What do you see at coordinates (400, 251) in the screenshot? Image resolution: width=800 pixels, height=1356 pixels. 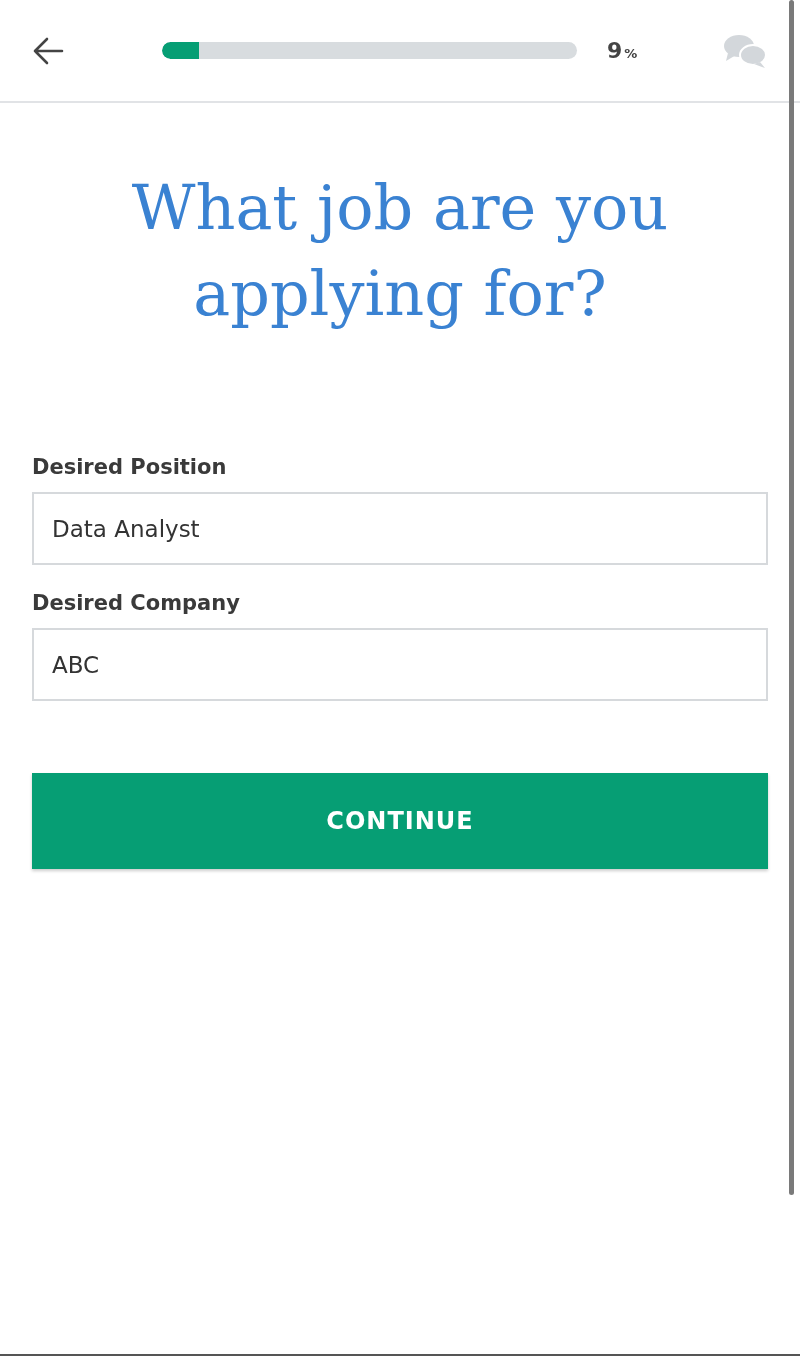 I see `page-heading: What job are you applying for?` at bounding box center [400, 251].